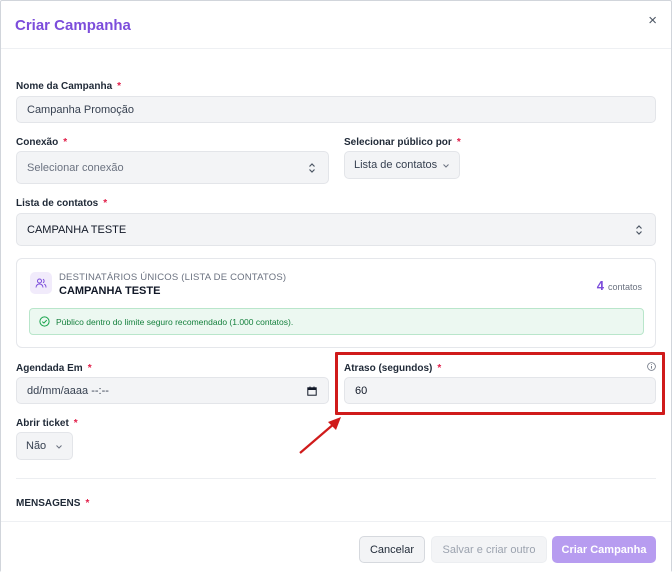 The width and height of the screenshot is (672, 572). What do you see at coordinates (44, 321) in the screenshot?
I see `check-circle-icon` at bounding box center [44, 321].